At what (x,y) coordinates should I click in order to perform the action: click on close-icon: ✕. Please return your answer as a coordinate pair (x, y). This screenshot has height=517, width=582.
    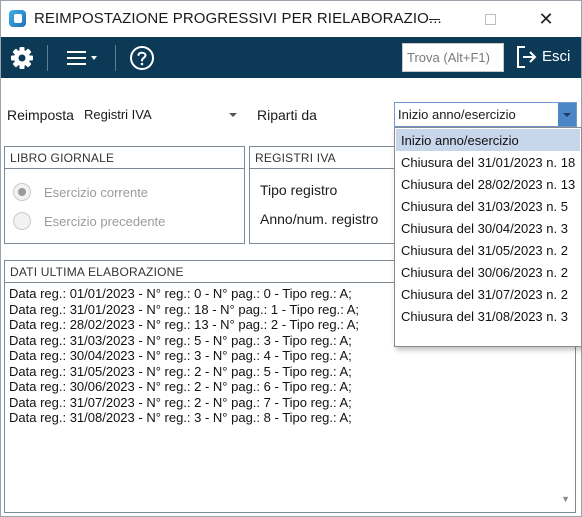
    Looking at the image, I should click on (546, 19).